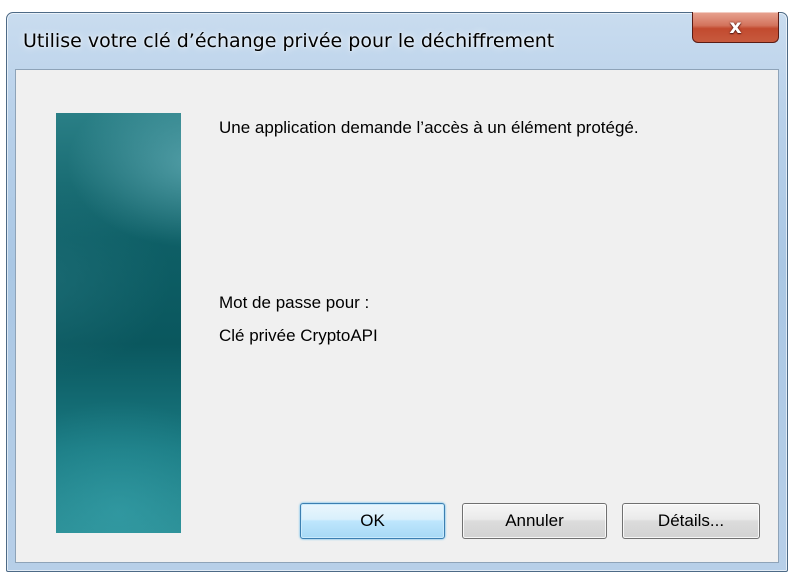 The height and width of the screenshot is (577, 793). I want to click on password-for-label: Mot de passe pour :, so click(294, 302).